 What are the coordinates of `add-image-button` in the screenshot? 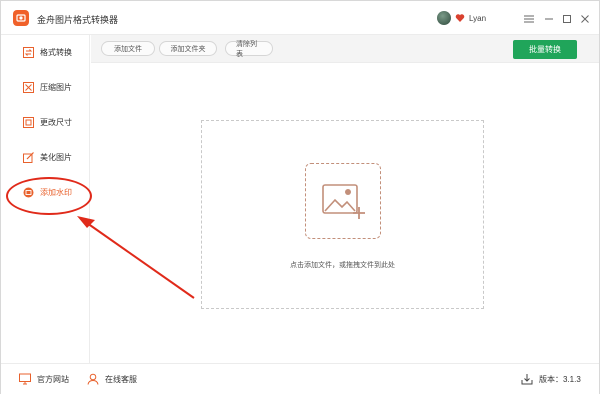 It's located at (343, 201).